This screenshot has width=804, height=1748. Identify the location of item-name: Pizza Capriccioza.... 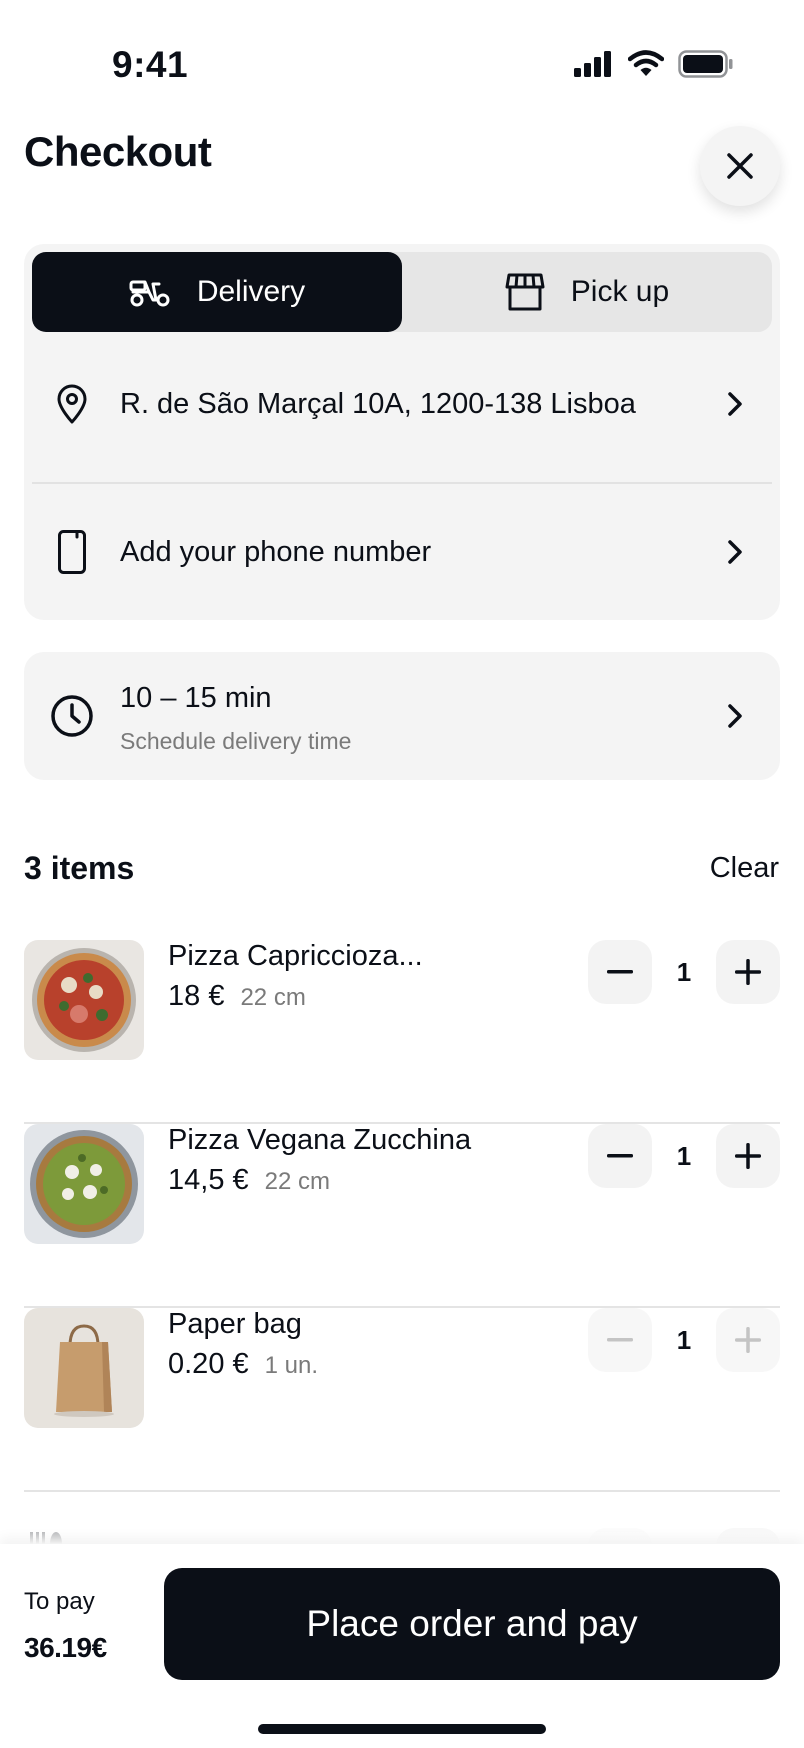
(295, 956).